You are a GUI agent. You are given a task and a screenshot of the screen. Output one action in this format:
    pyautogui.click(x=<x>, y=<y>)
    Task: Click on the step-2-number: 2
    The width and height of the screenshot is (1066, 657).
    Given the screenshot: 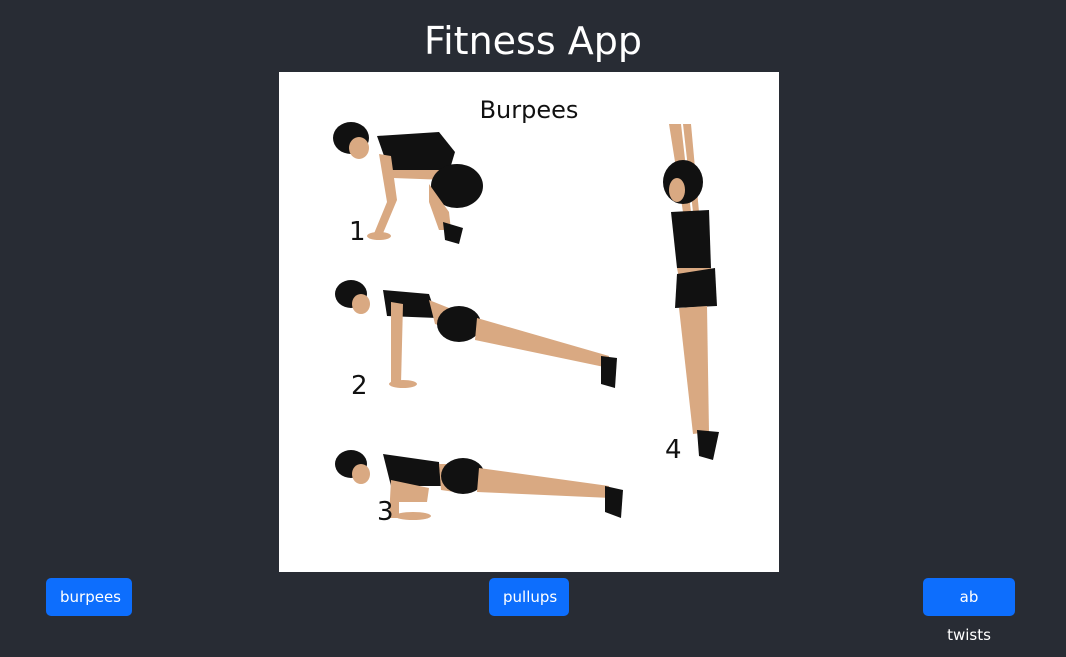 What is the action you would take?
    pyautogui.click(x=359, y=386)
    